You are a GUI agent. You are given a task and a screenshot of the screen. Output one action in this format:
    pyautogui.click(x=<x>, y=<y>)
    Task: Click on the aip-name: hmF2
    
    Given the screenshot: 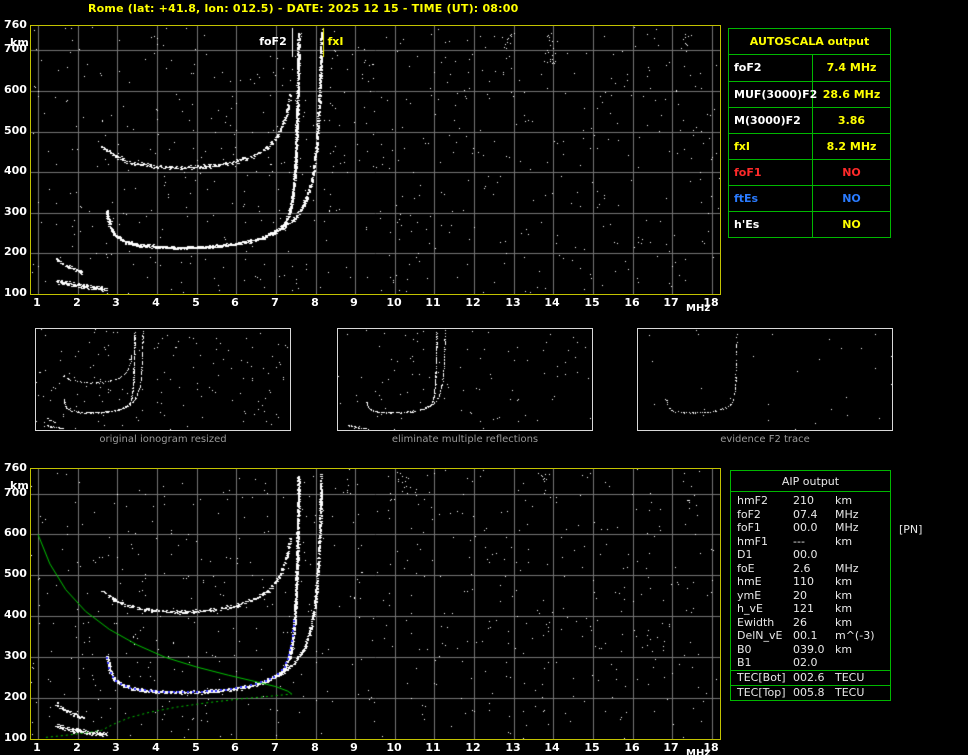 What is the action you would take?
    pyautogui.click(x=753, y=500)
    